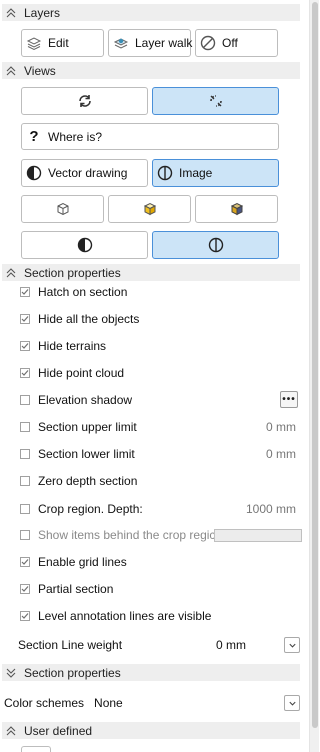 The height and width of the screenshot is (752, 320). Describe the element at coordinates (271, 509) in the screenshot. I see `crop-region-depth-value: 1000 mm` at that location.